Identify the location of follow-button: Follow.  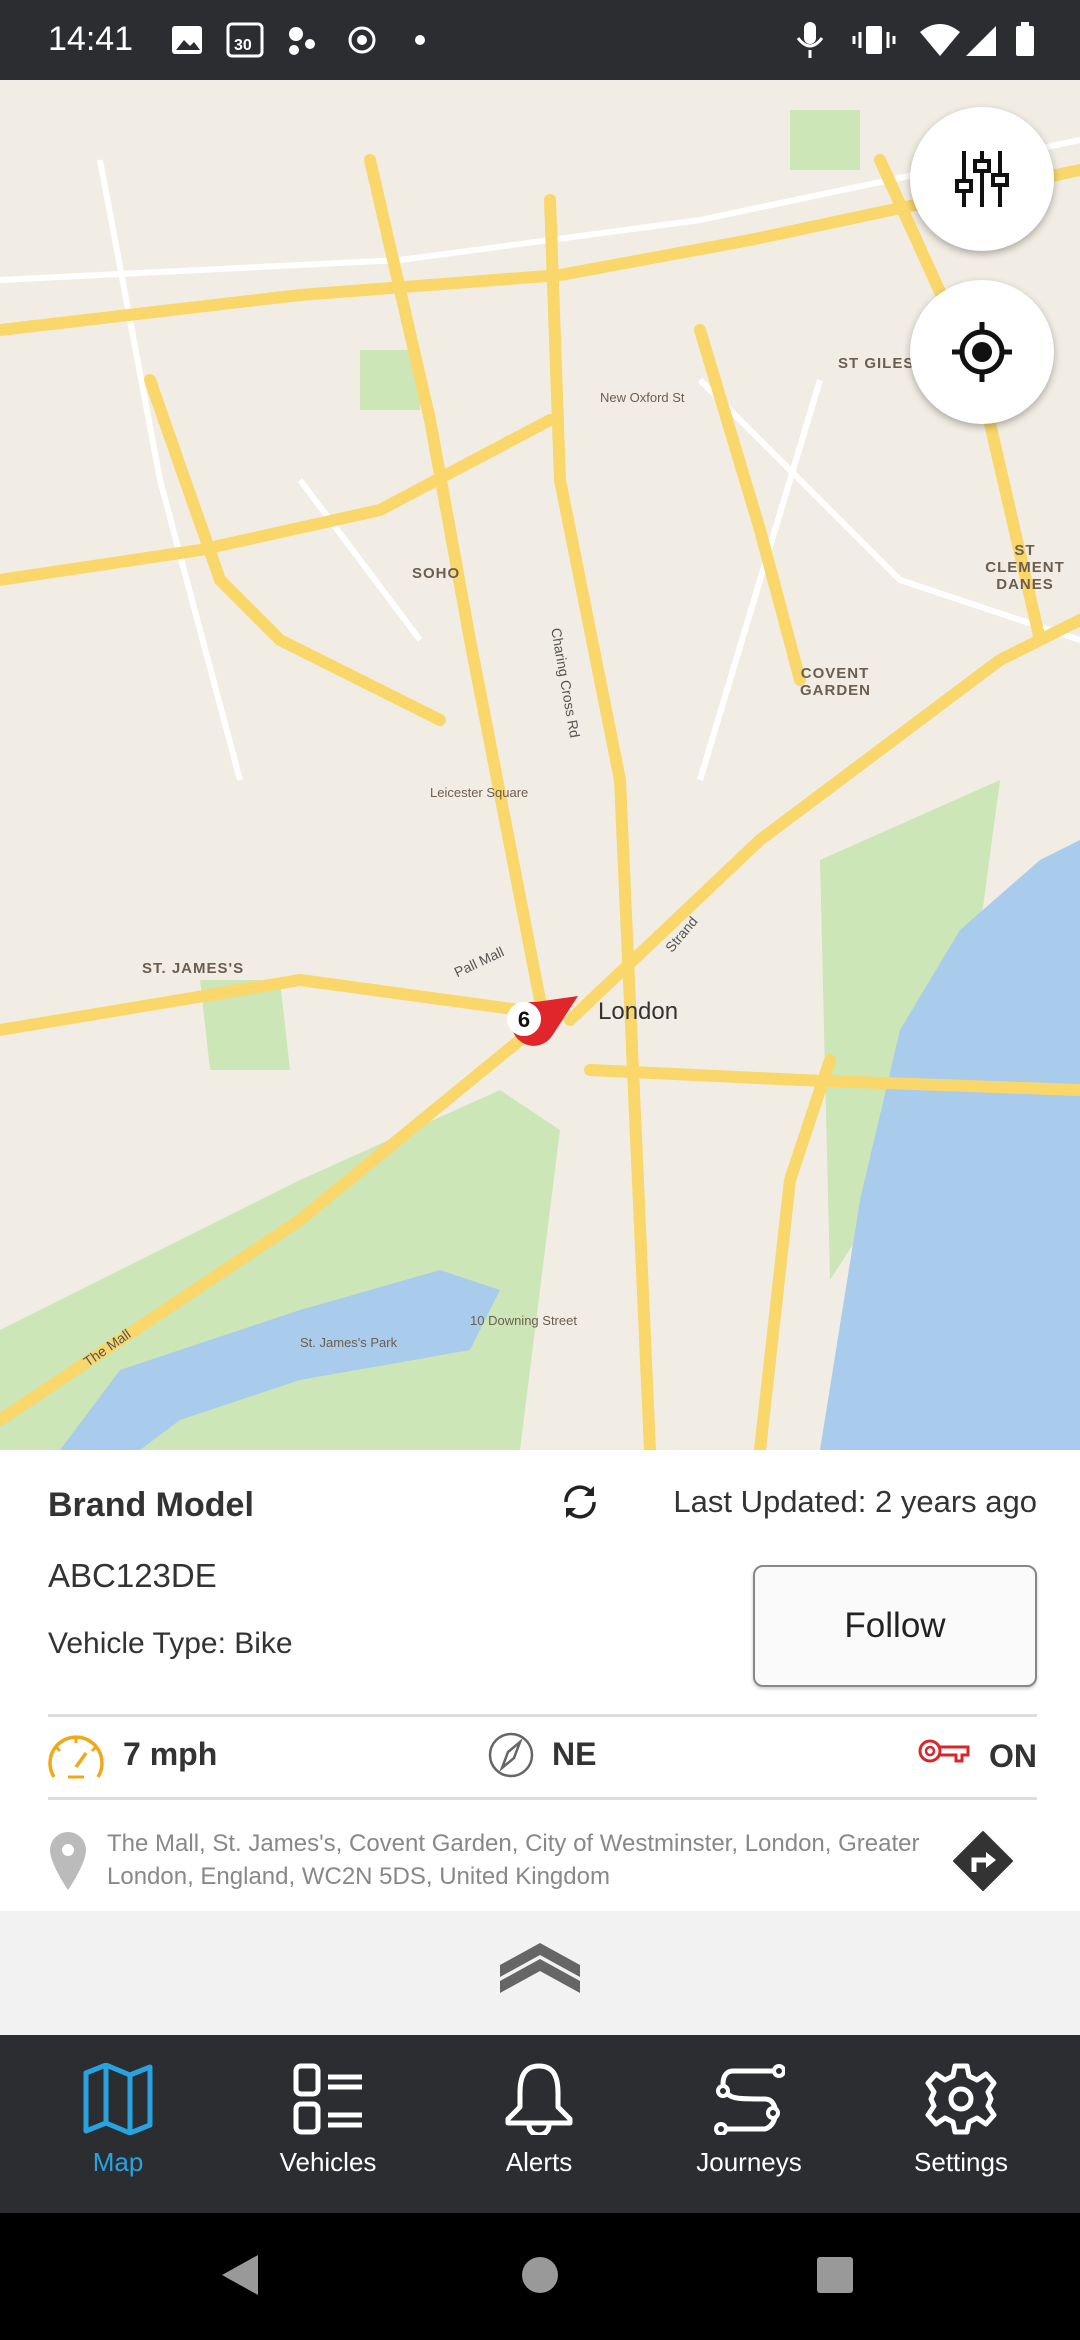
(895, 1626).